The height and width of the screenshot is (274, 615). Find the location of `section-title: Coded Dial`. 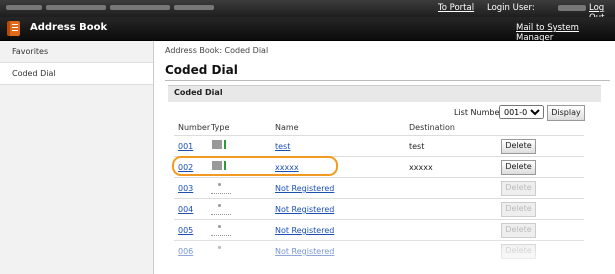

section-title: Coded Dial is located at coordinates (198, 92).